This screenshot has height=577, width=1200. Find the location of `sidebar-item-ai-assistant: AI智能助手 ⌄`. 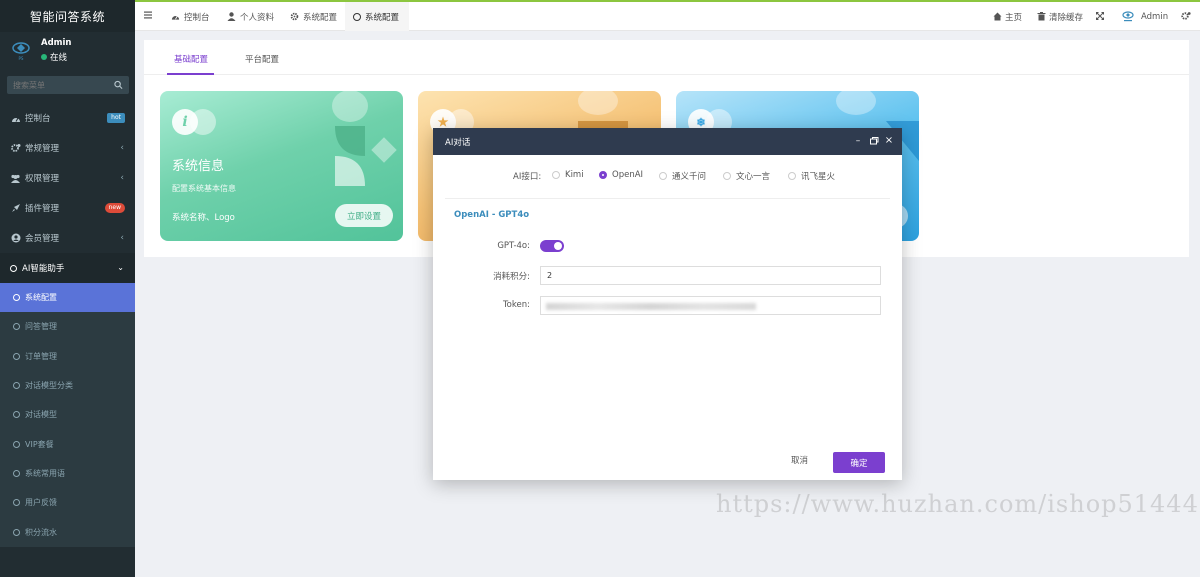

sidebar-item-ai-assistant: AI智能助手 ⌄ is located at coordinates (67, 268).